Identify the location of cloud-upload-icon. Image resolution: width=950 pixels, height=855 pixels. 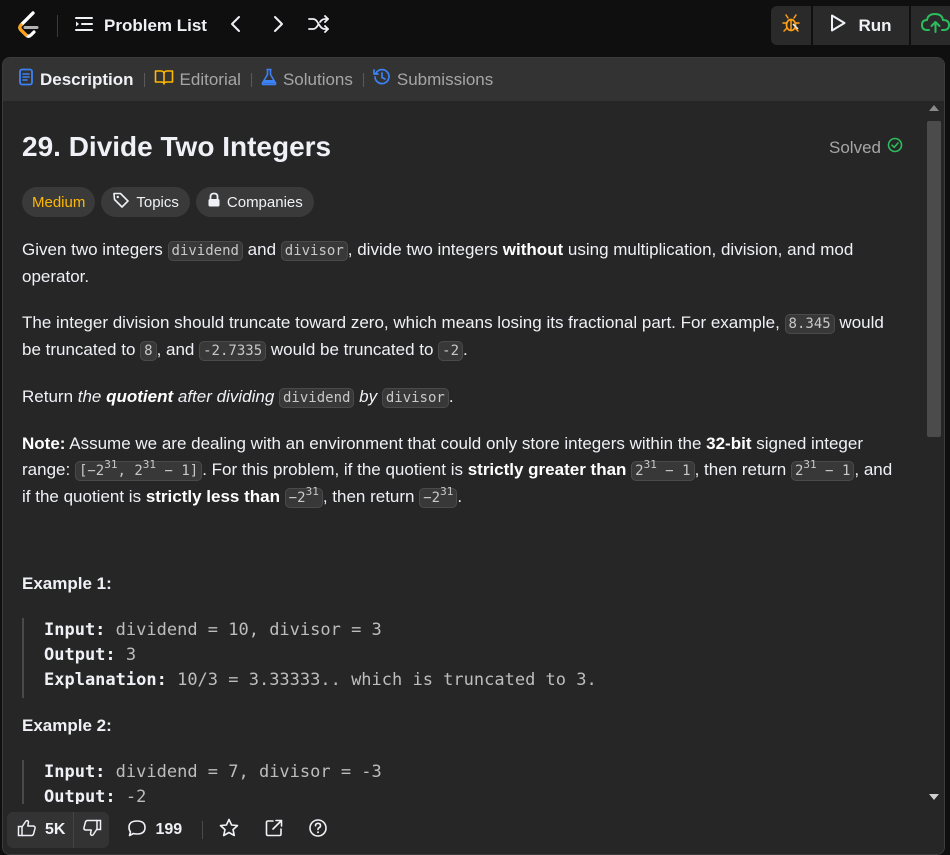
(935, 25).